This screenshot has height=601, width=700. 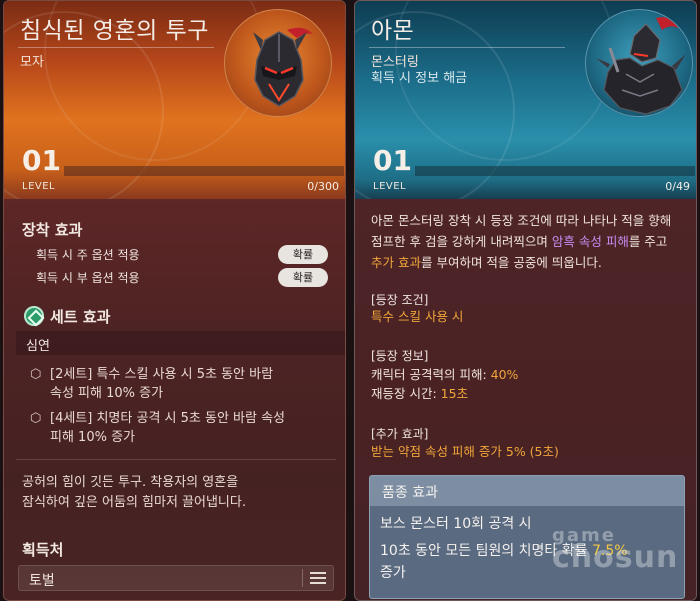 I want to click on section-divider, so click(x=176, y=459).